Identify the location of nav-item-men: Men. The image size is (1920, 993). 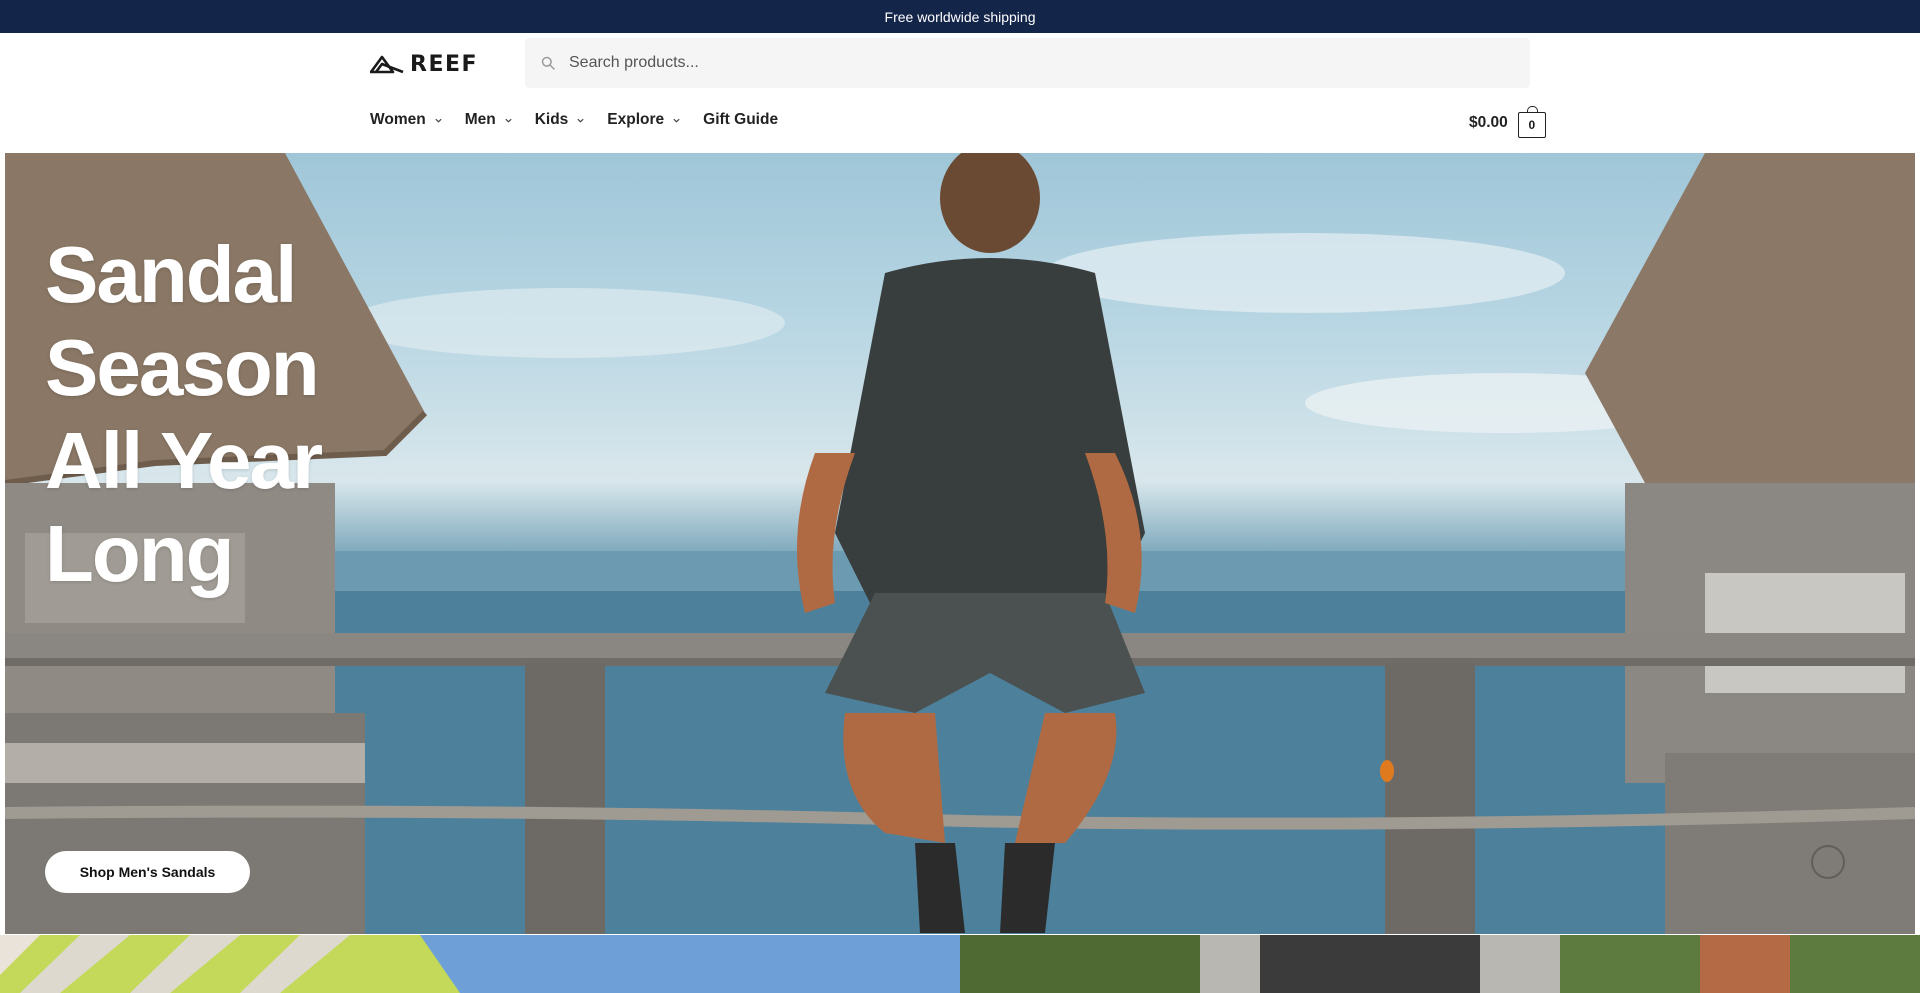
(489, 120).